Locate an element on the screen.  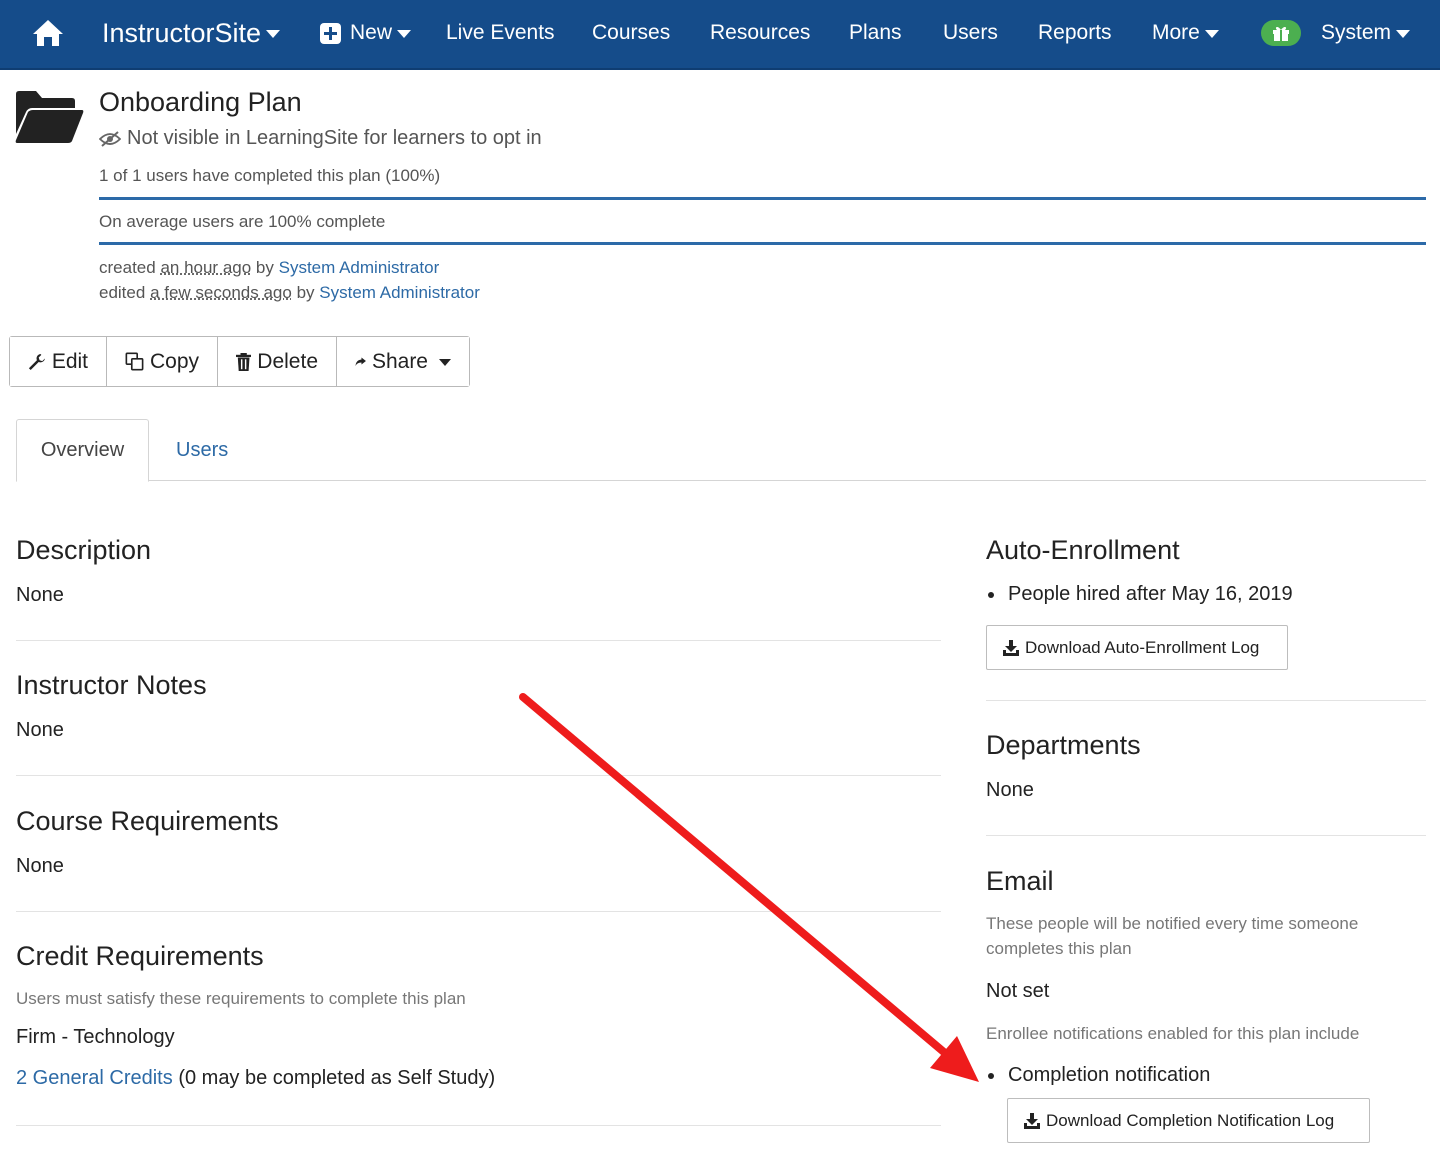
gift-icon is located at coordinates (1281, 33).